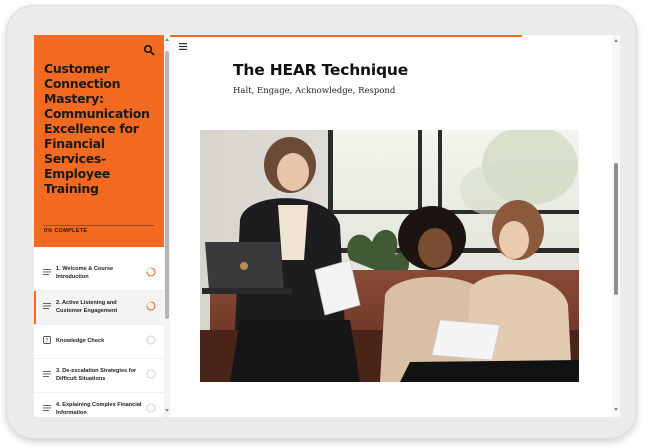  What do you see at coordinates (616, 229) in the screenshot?
I see `content-scroll-thumb` at bounding box center [616, 229].